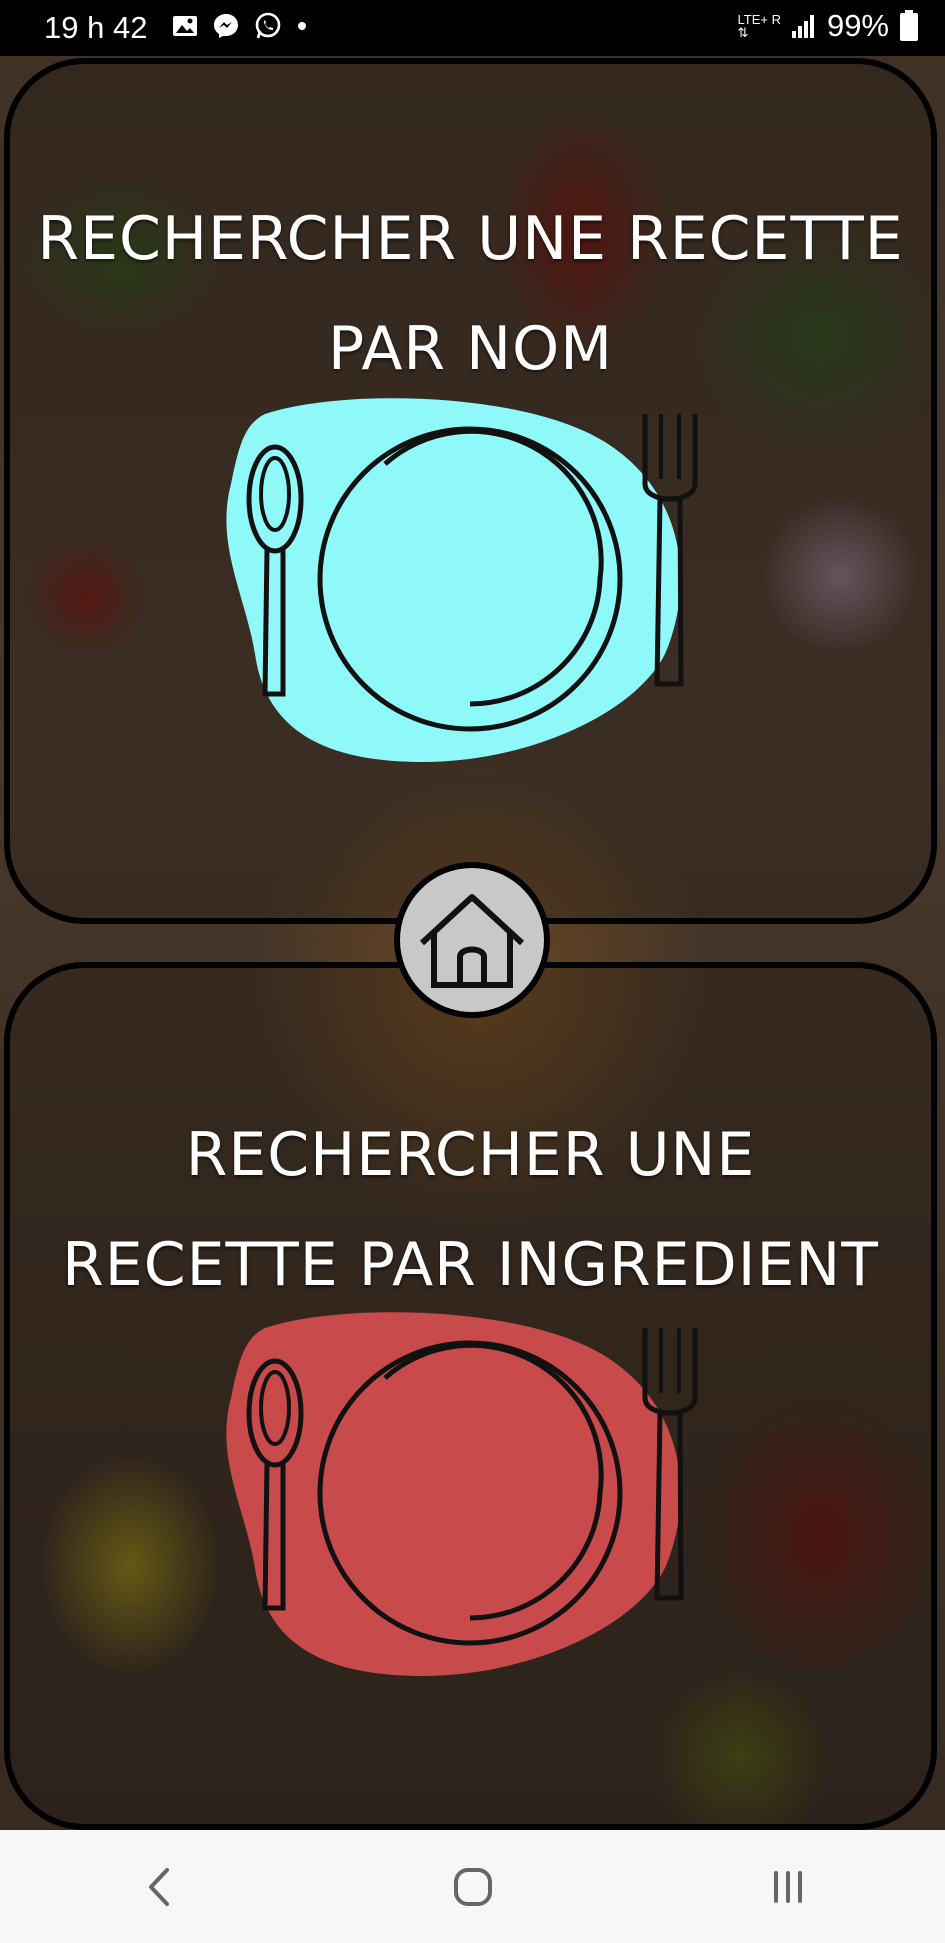 This screenshot has height=1943, width=945. I want to click on home-circle-icon, so click(472, 1886).